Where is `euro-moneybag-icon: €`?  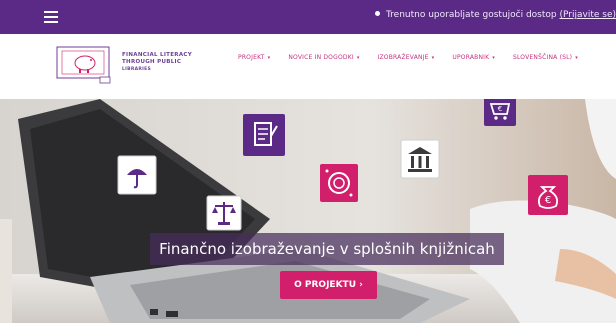
euro-moneybag-icon: € is located at coordinates (548, 195).